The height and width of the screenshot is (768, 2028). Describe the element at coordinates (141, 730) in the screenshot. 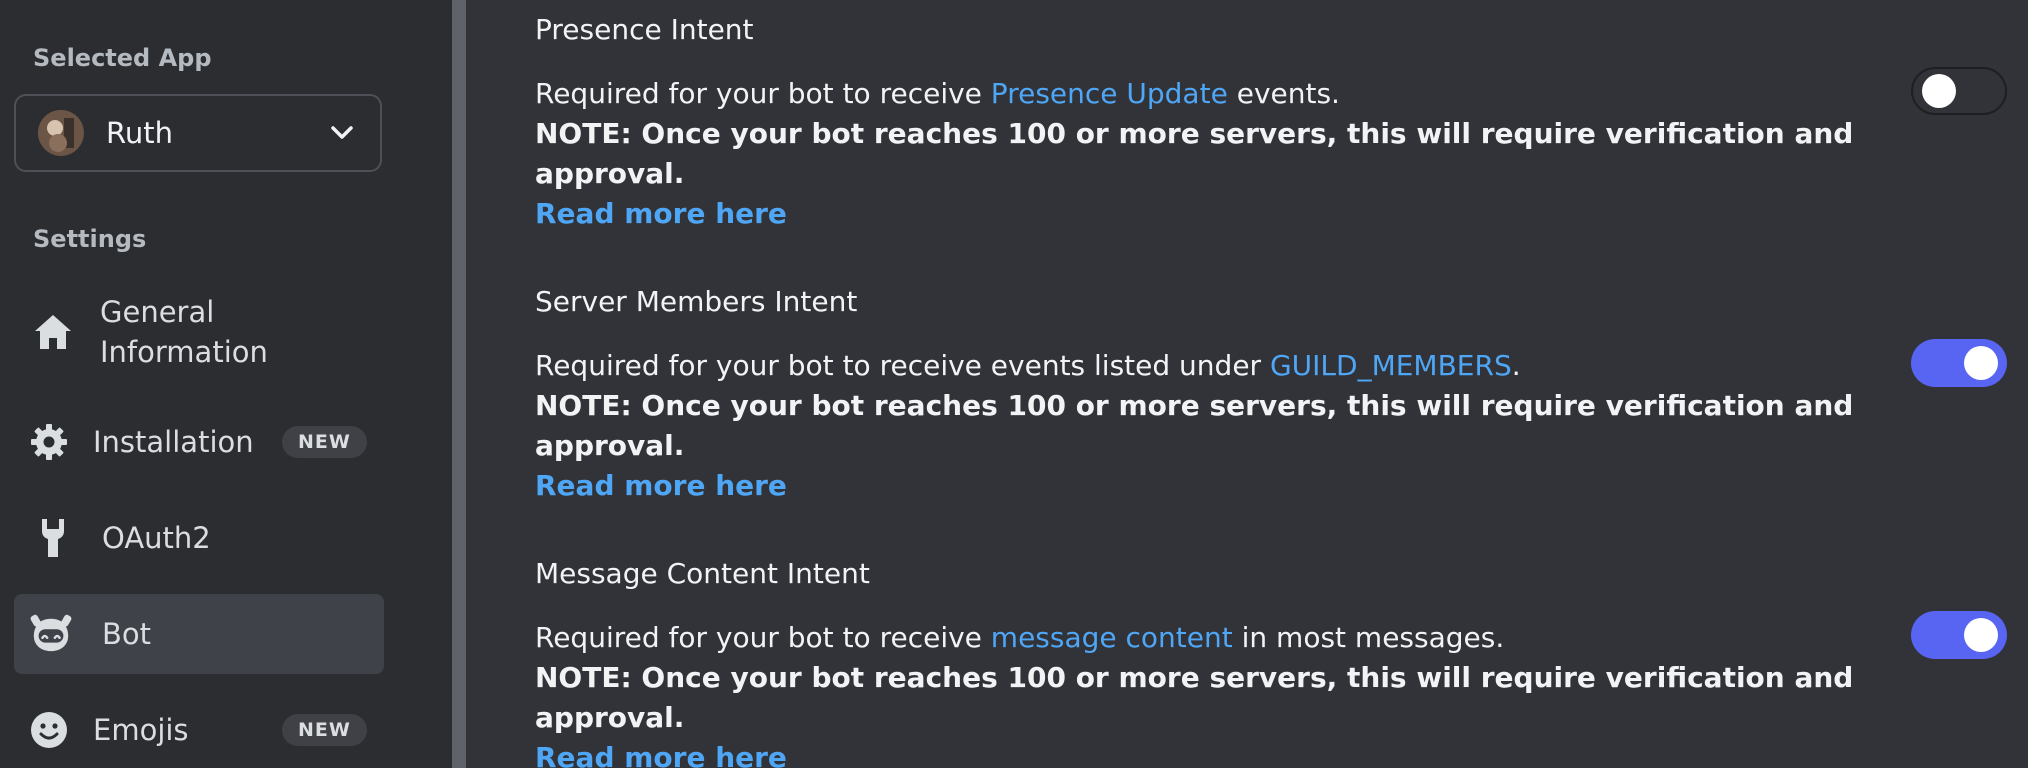

I see `sidebar-item-label: Emojis` at that location.